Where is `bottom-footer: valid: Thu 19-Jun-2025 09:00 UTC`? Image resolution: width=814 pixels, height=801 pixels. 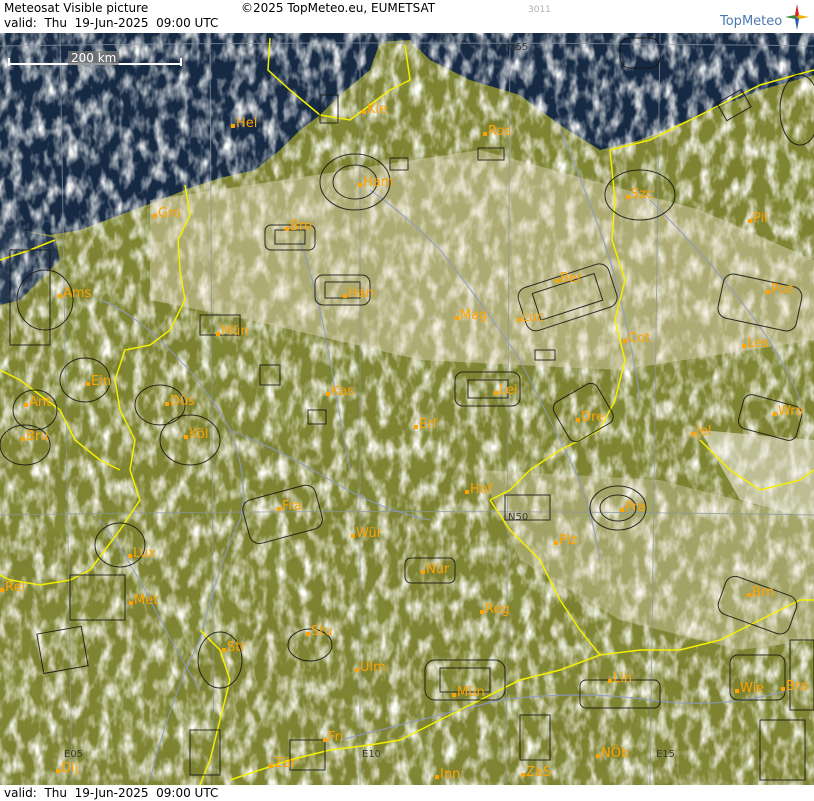 bottom-footer: valid: Thu 19-Jun-2025 09:00 UTC is located at coordinates (407, 793).